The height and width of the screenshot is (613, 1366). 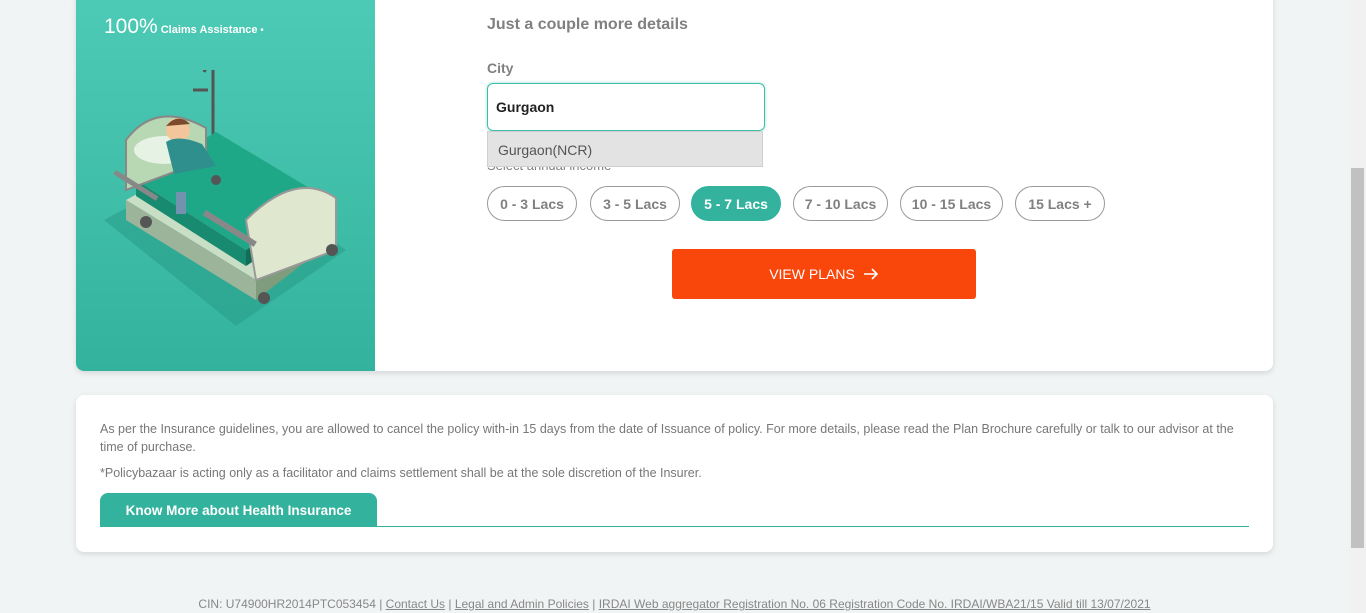 What do you see at coordinates (674, 526) in the screenshot?
I see `tab-divider` at bounding box center [674, 526].